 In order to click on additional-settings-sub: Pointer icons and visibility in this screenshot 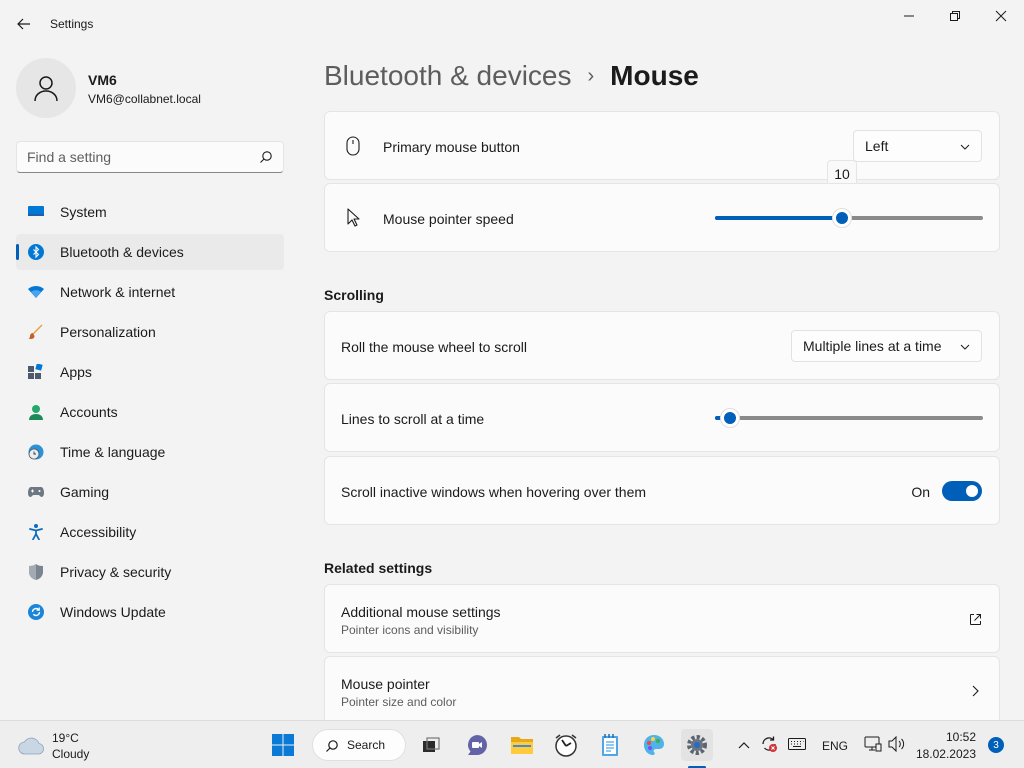, I will do `click(410, 630)`.